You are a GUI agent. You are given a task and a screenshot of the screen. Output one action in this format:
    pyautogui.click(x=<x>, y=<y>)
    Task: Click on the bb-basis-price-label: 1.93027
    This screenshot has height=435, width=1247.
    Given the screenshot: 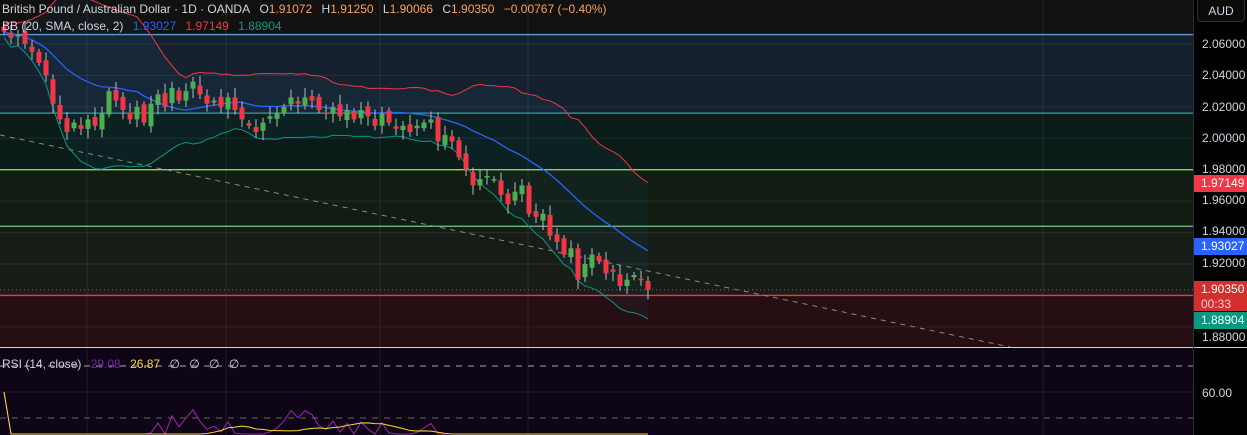 What is the action you would take?
    pyautogui.click(x=1220, y=246)
    